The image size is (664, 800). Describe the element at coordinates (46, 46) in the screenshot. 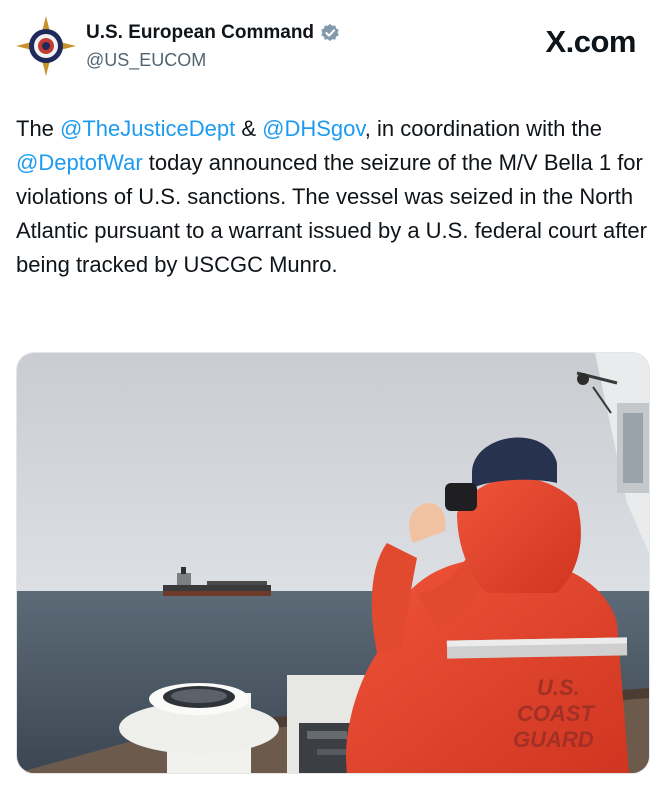

I see `eucom-seal-avatar` at that location.